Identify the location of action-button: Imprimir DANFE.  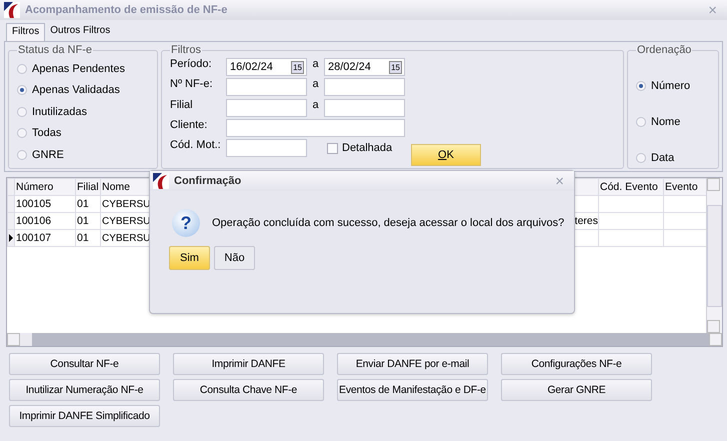
(248, 364).